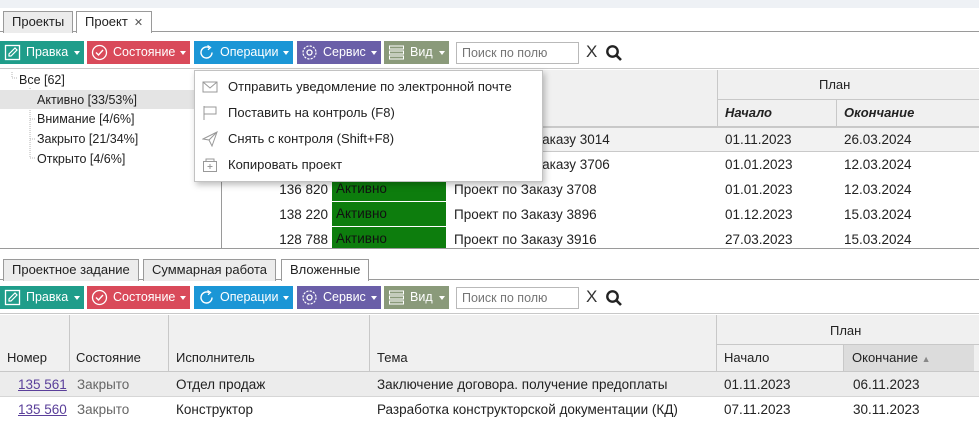 The height and width of the screenshot is (421, 979). What do you see at coordinates (106, 21) in the screenshot?
I see `tab-label: Проект` at bounding box center [106, 21].